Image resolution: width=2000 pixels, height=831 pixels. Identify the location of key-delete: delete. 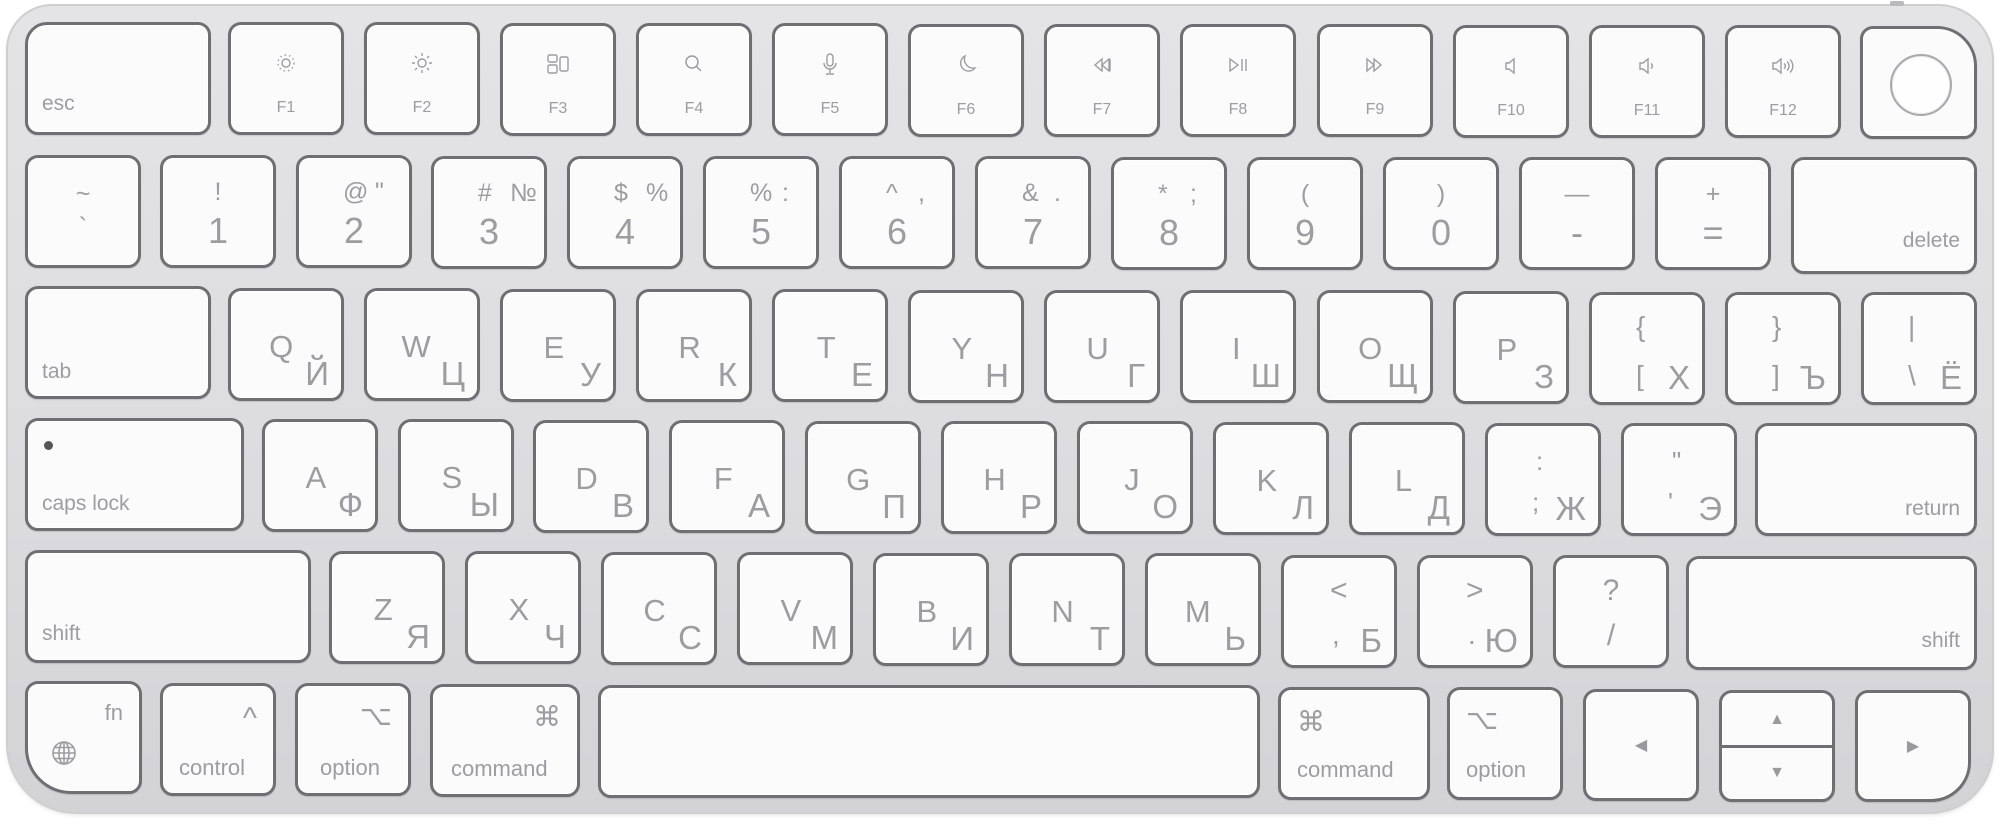
(1884, 215).